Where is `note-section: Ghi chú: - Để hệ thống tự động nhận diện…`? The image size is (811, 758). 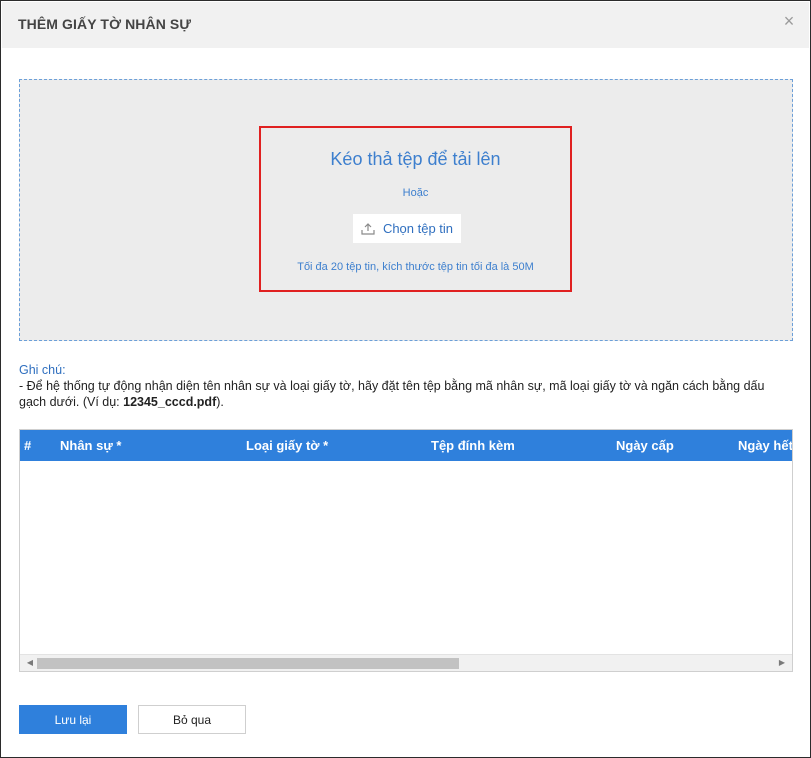 note-section: Ghi chú: - Để hệ thống tự động nhận diện… is located at coordinates (406, 386).